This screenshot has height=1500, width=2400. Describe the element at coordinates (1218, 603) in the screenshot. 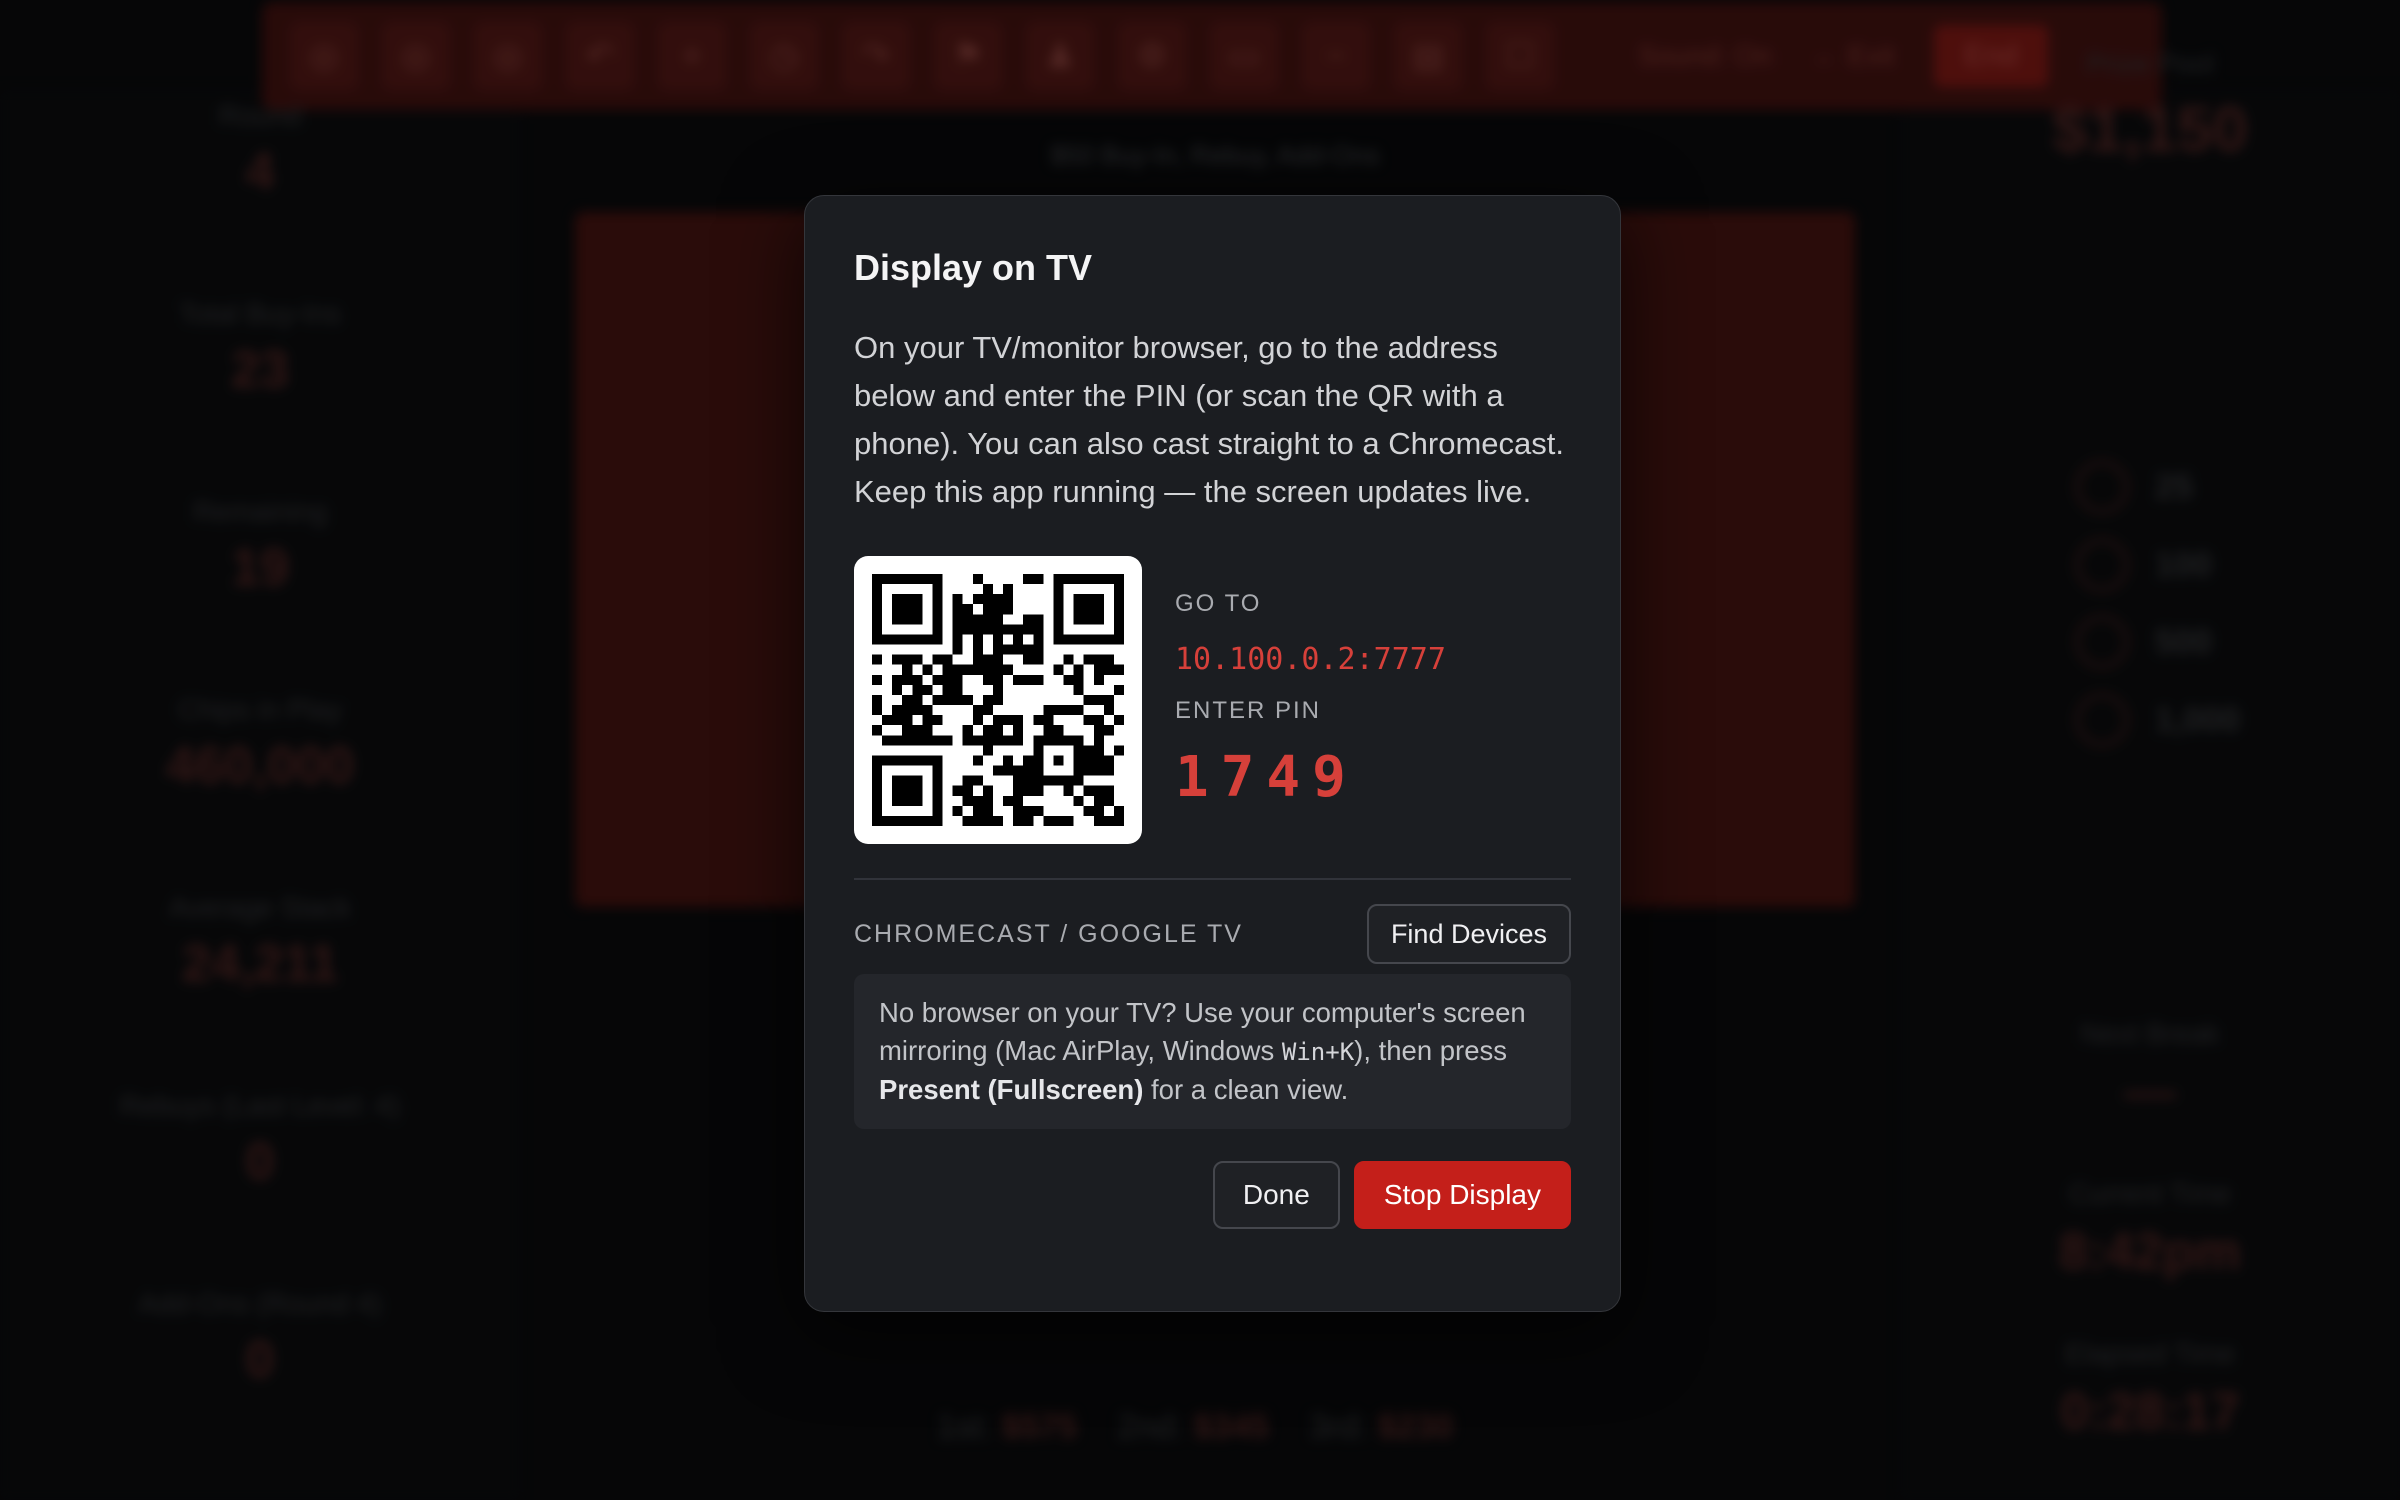

I see `go-to-label: GO TO` at that location.